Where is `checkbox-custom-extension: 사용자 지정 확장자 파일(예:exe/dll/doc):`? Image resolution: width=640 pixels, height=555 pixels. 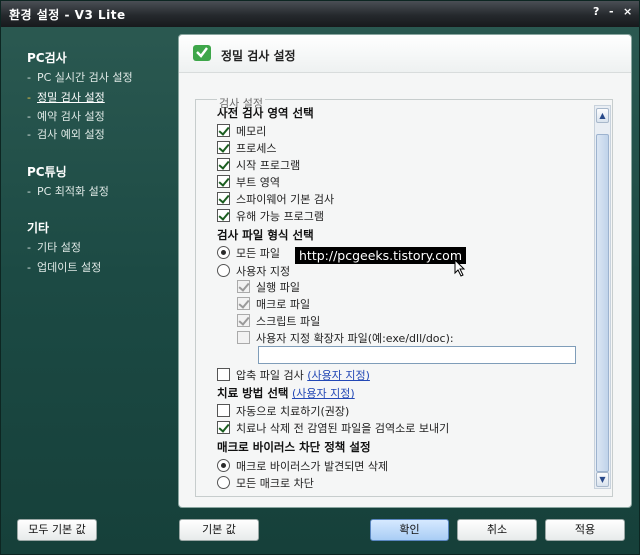
checkbox-custom-extension: 사용자 지정 확장자 파일(예:exe/dll/doc): is located at coordinates (345, 338).